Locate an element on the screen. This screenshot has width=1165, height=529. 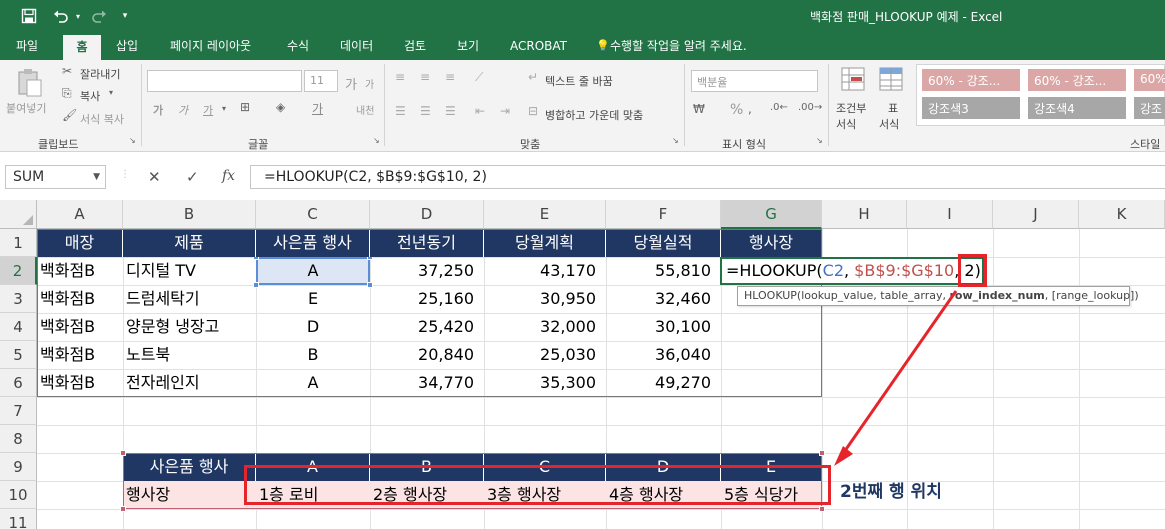
conditional-formatting-icon is located at coordinates (853, 79).